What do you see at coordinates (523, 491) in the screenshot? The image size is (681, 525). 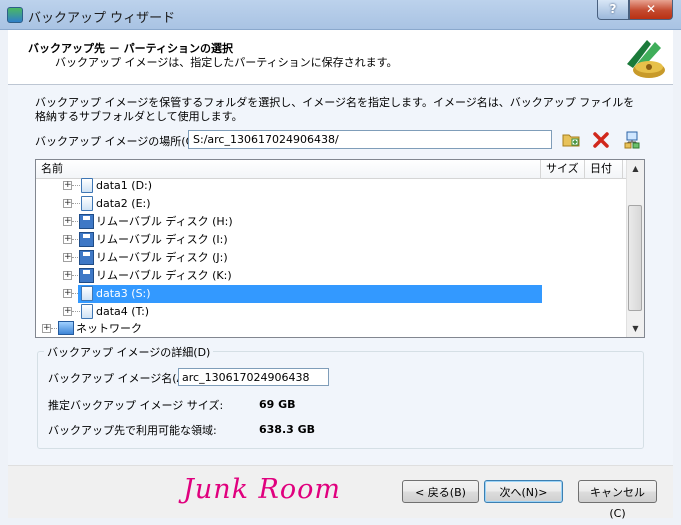 I see `next-button: 次へ(N)>` at bounding box center [523, 491].